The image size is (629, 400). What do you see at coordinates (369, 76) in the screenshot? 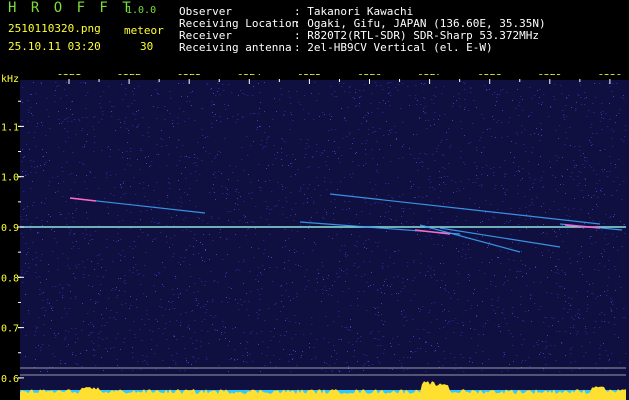
I see `time-tick-label: 0326` at bounding box center [369, 76].